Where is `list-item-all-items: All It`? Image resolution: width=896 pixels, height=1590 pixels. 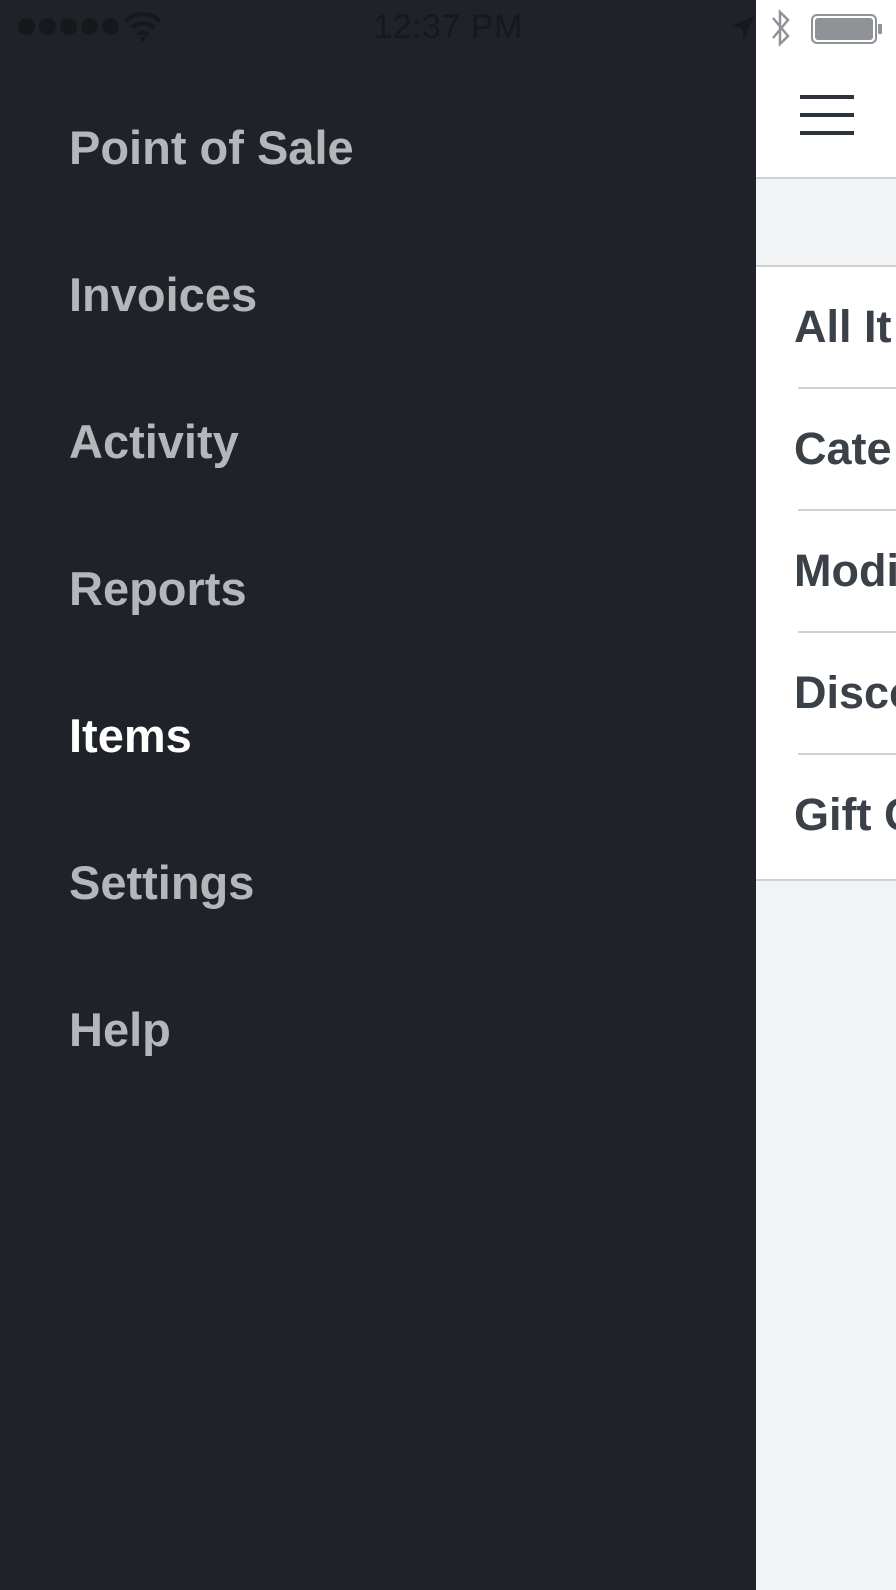 list-item-all-items: All It is located at coordinates (826, 328).